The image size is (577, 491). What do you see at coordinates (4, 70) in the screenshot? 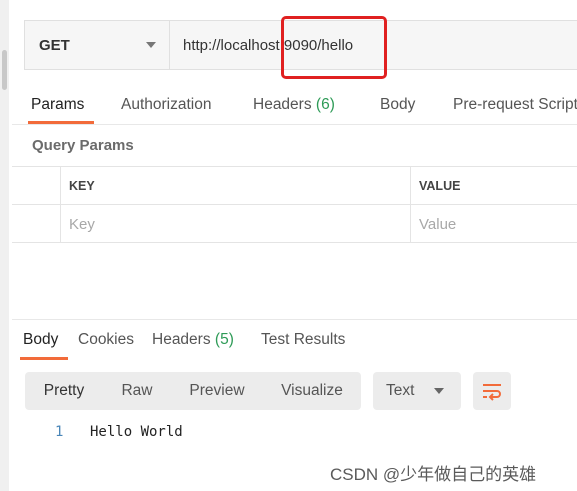
I see `scrollbar-thumb` at bounding box center [4, 70].